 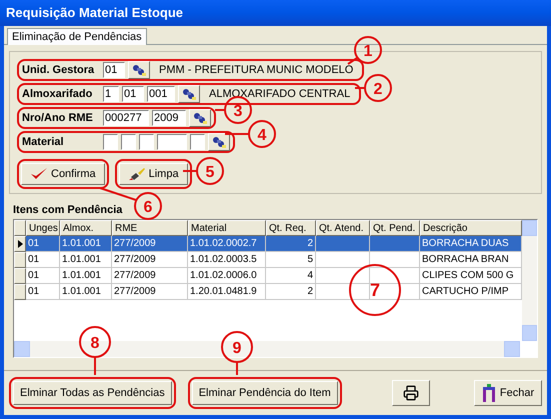 I want to click on field-label: Almoxarifado, so click(x=58, y=94).